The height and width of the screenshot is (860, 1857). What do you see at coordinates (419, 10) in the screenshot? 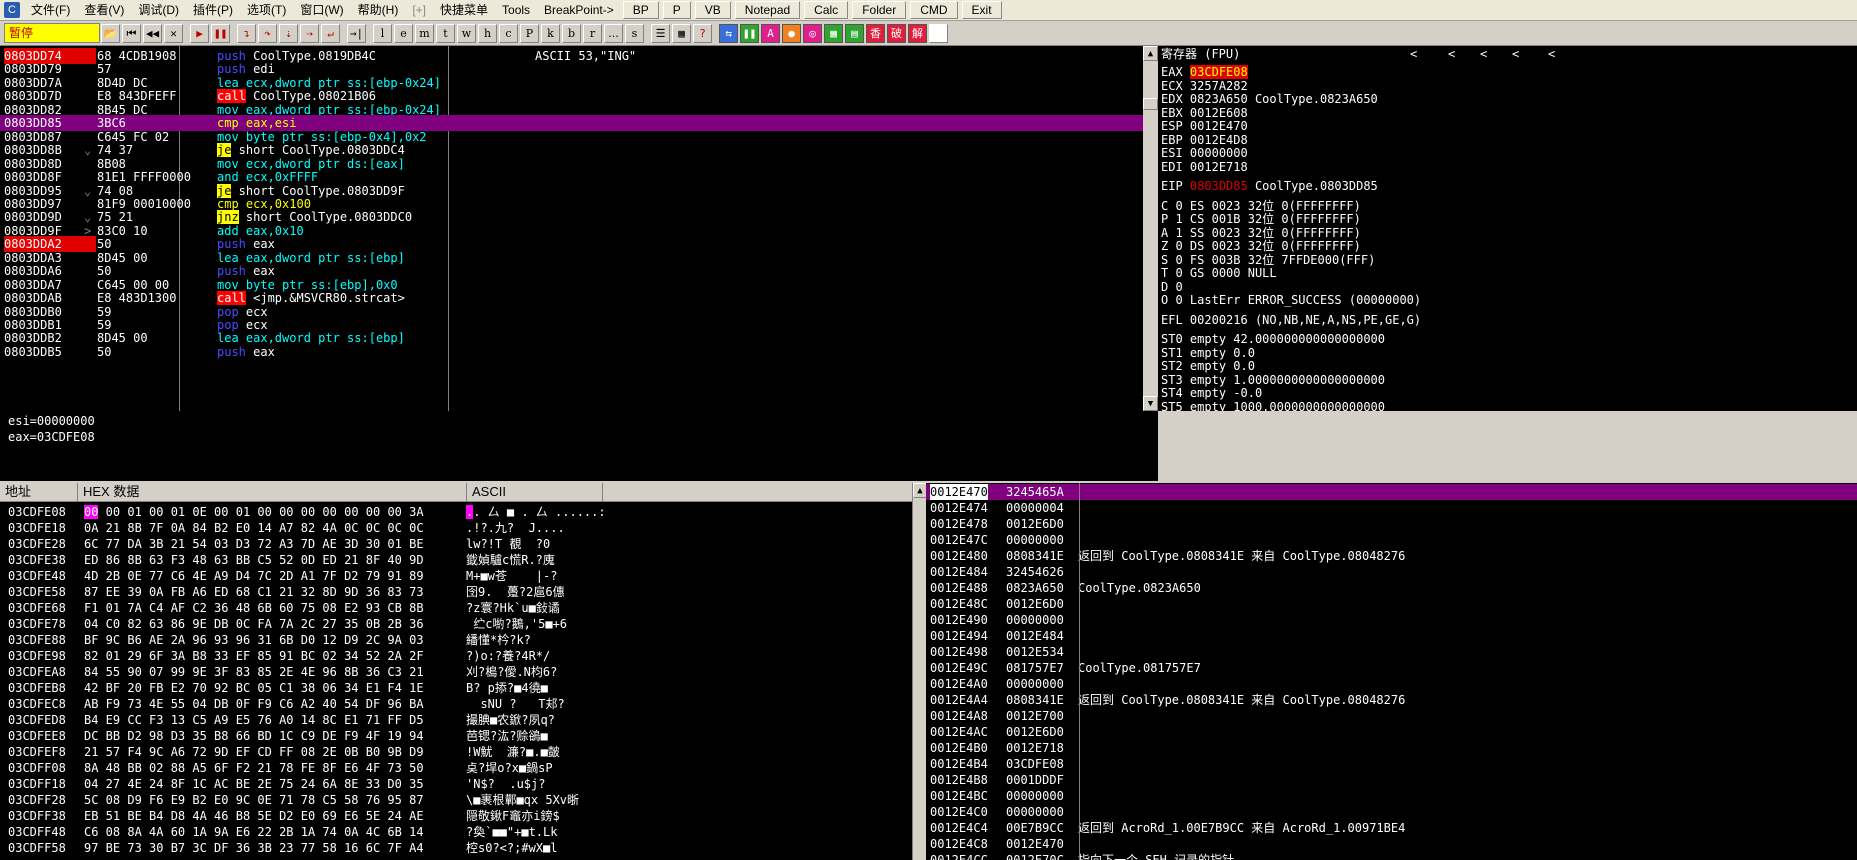
I see `menu-item: [+]` at bounding box center [419, 10].